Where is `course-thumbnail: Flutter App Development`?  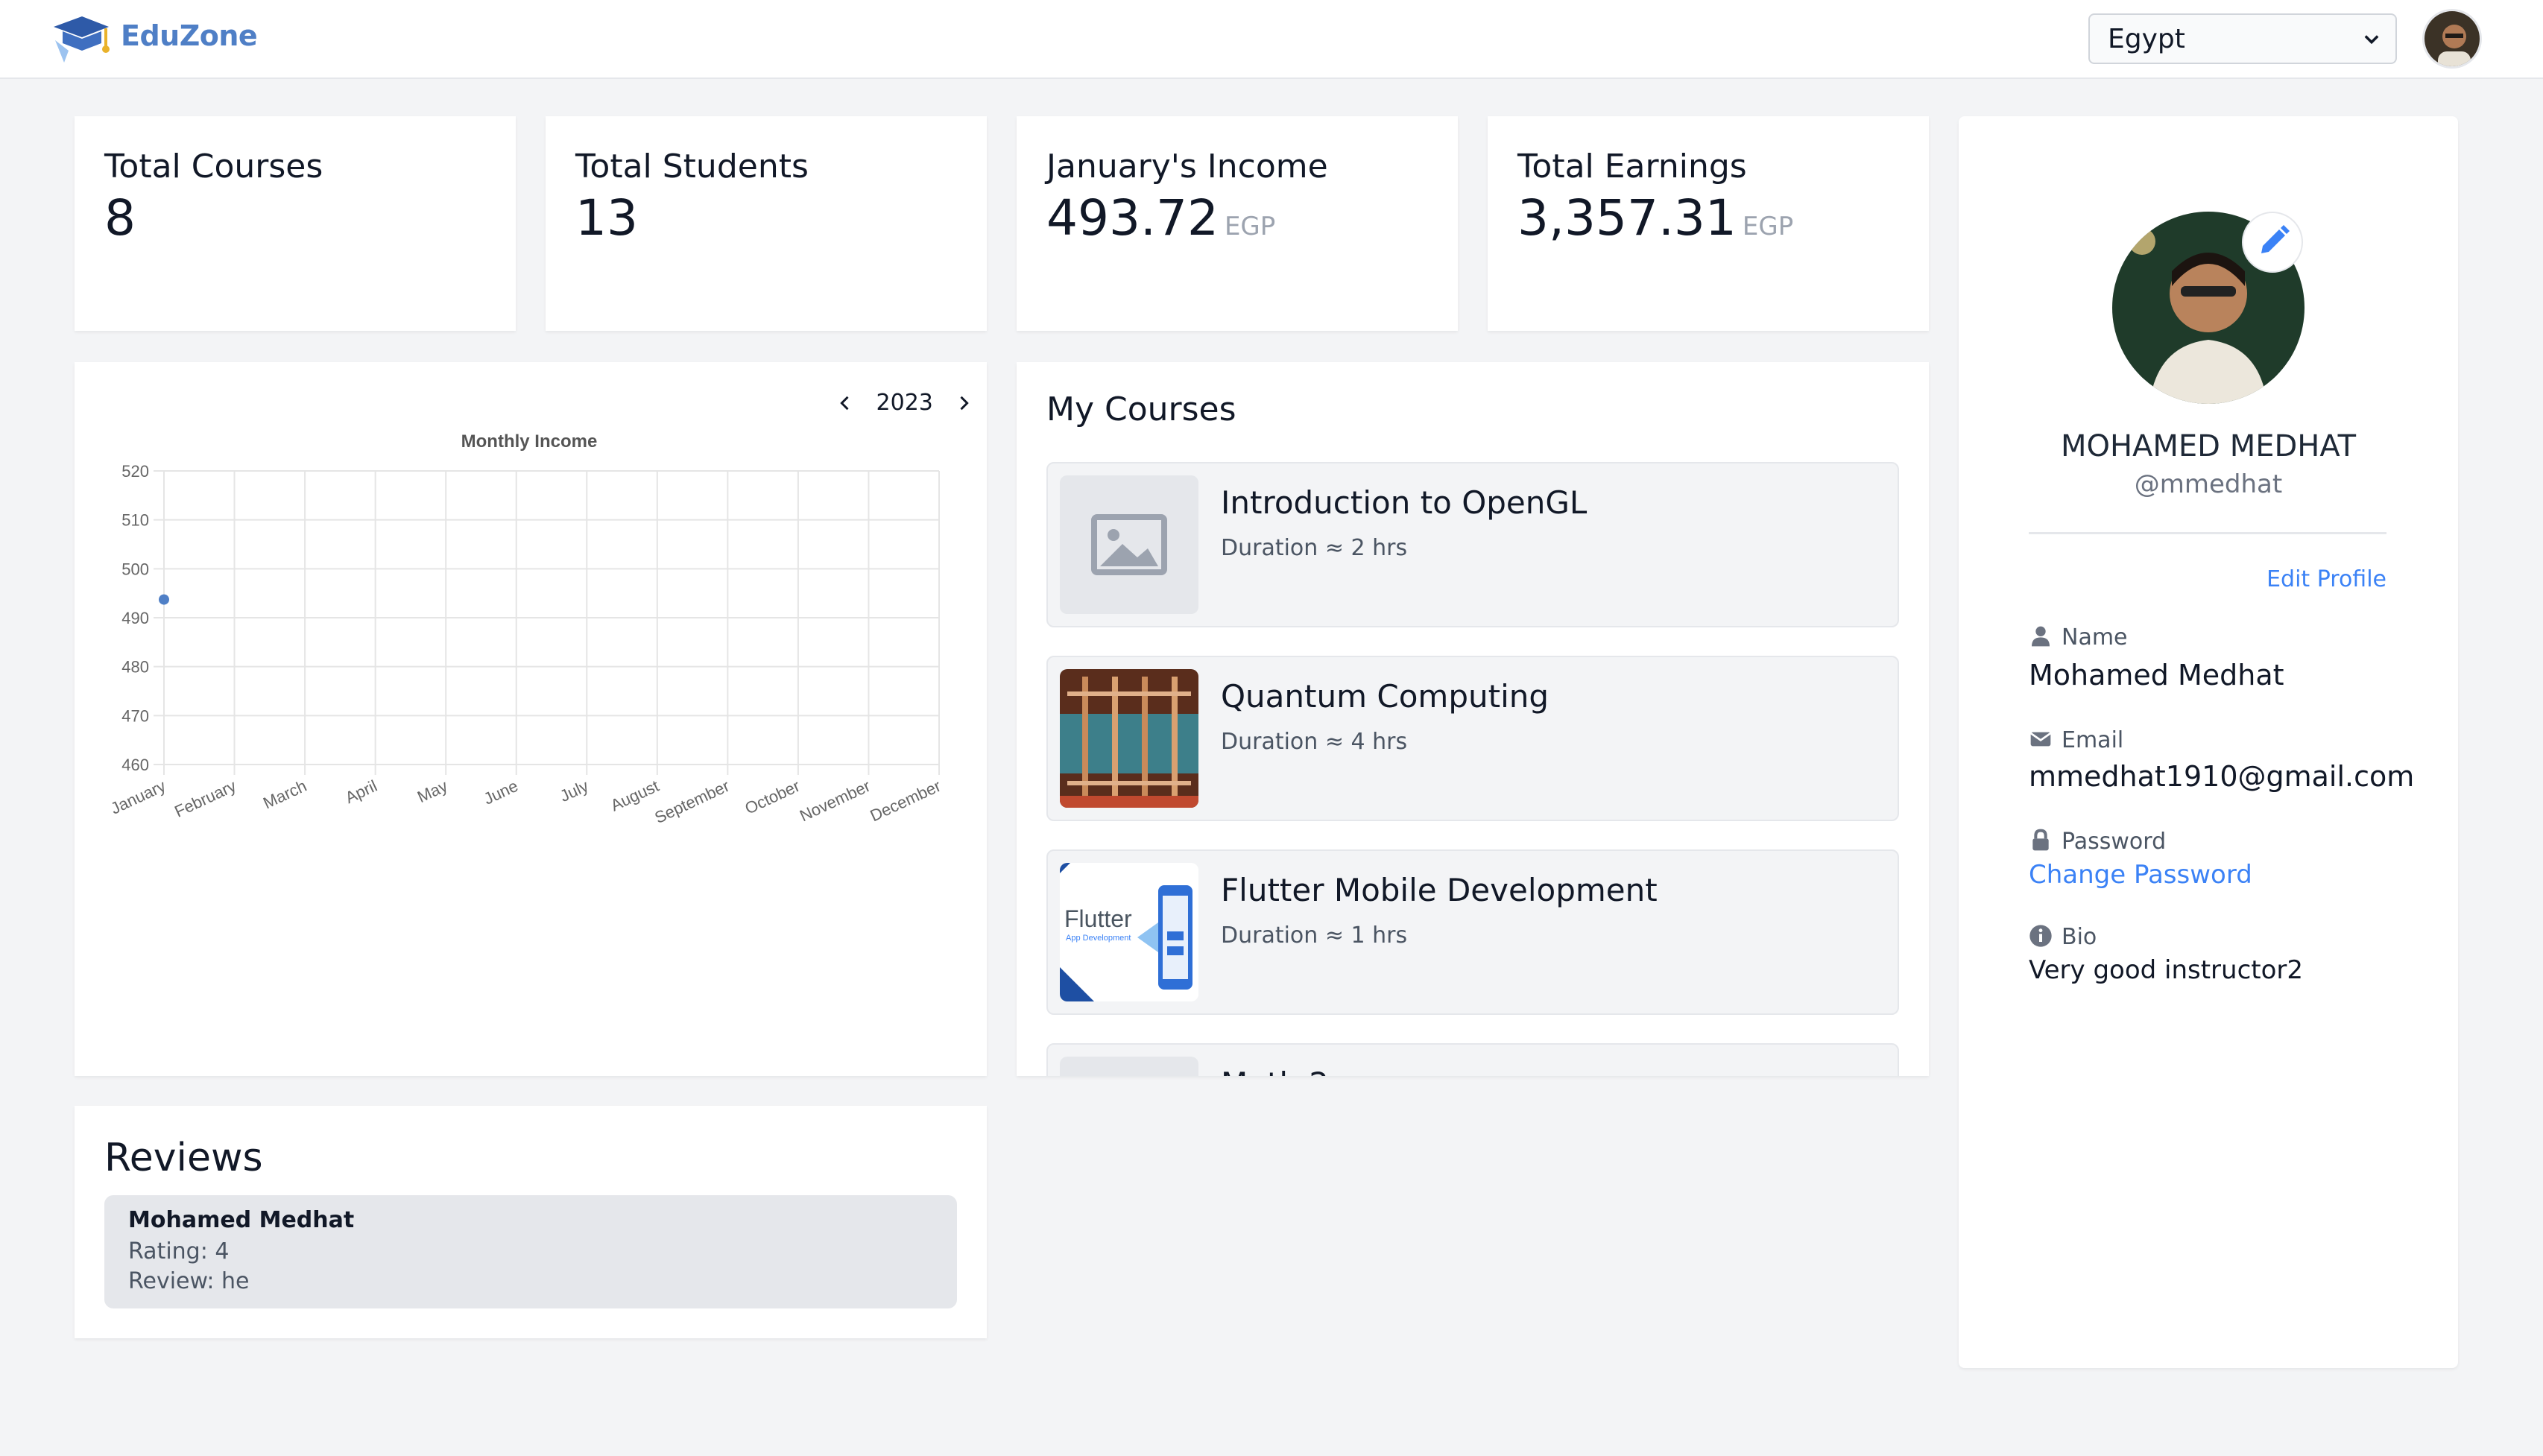 course-thumbnail: Flutter App Development is located at coordinates (1129, 932).